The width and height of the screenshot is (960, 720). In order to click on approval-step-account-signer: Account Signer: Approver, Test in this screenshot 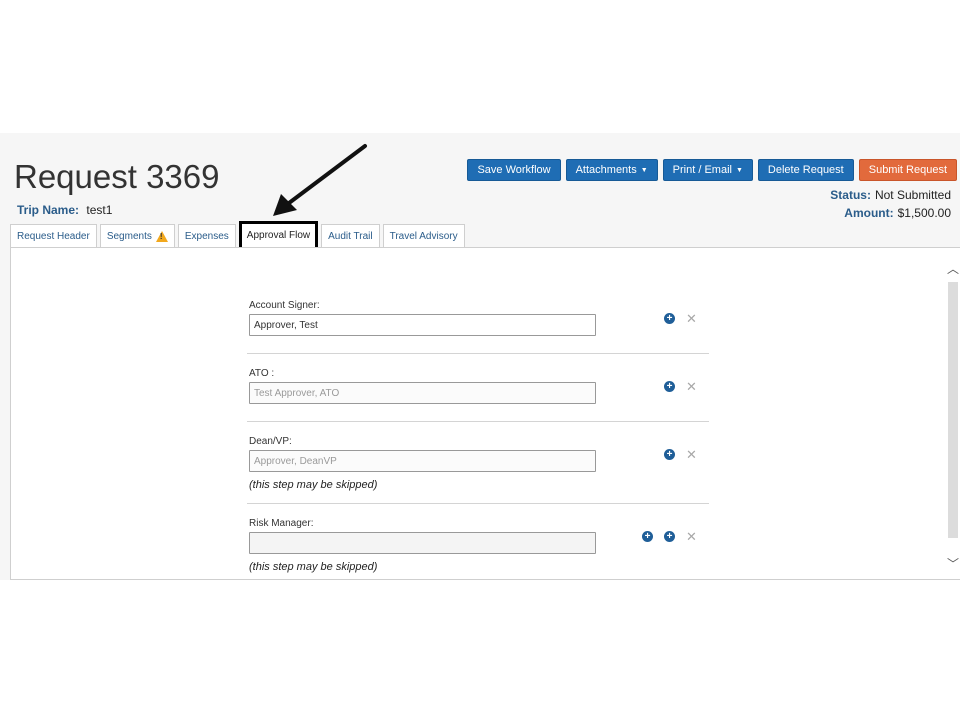, I will do `click(480, 318)`.